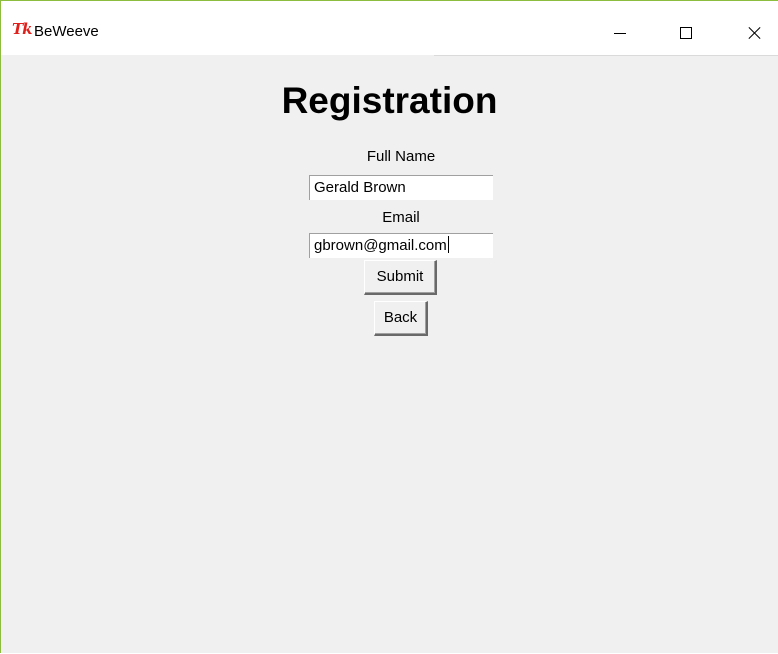 The height and width of the screenshot is (654, 778). Describe the element at coordinates (360, 187) in the screenshot. I see `full-name-value: Gerald Brown` at that location.